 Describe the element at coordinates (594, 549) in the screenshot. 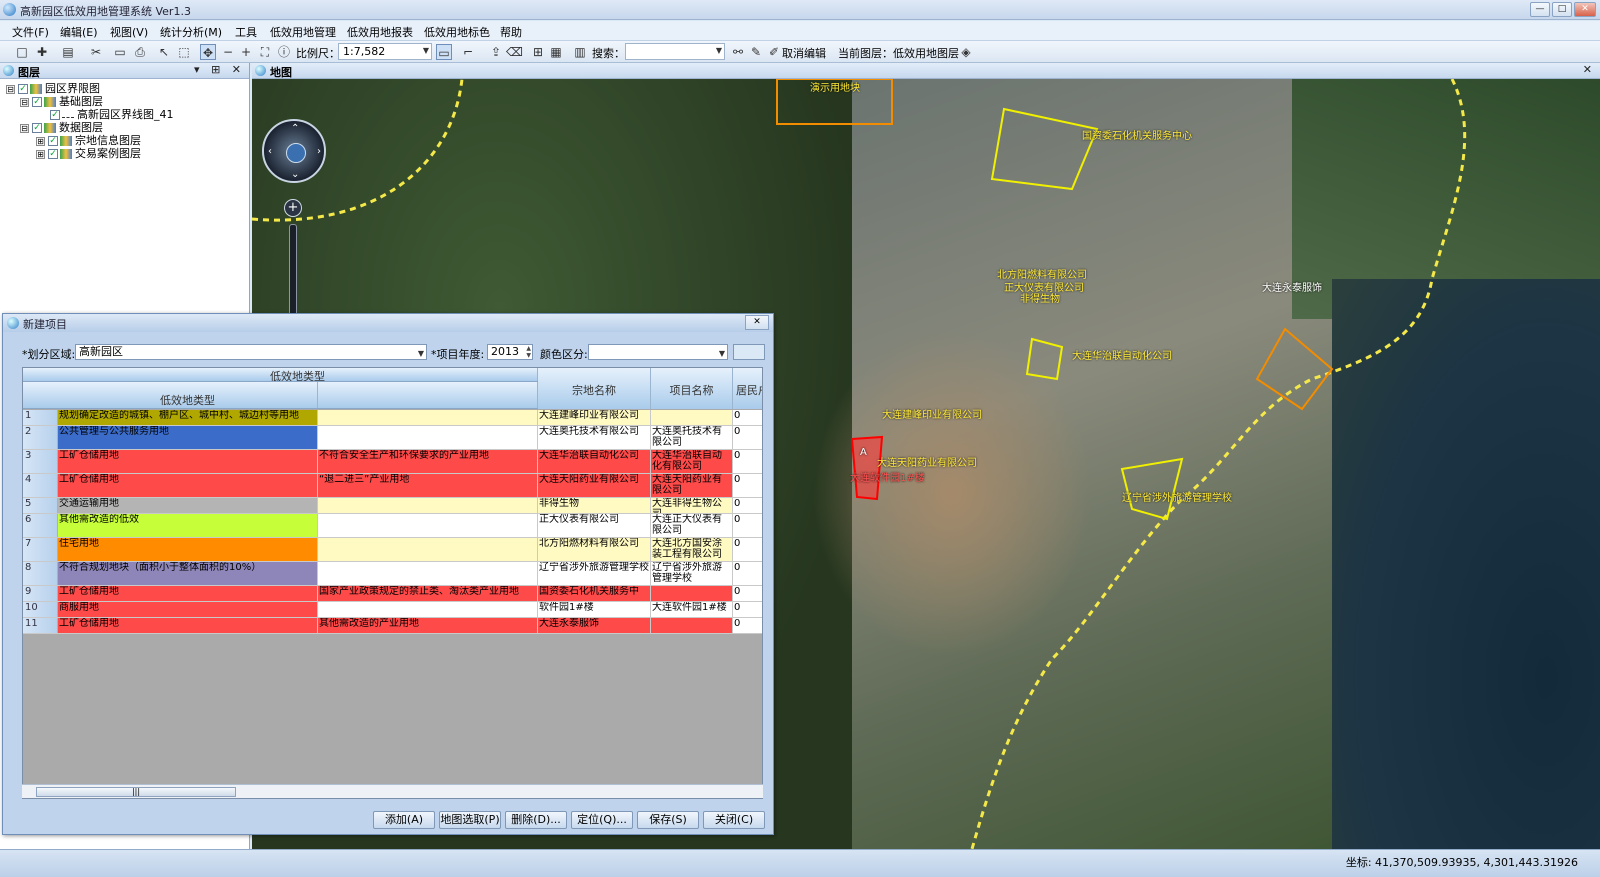

I see `cell-parcel: 北方阳燃材料有限公司` at that location.